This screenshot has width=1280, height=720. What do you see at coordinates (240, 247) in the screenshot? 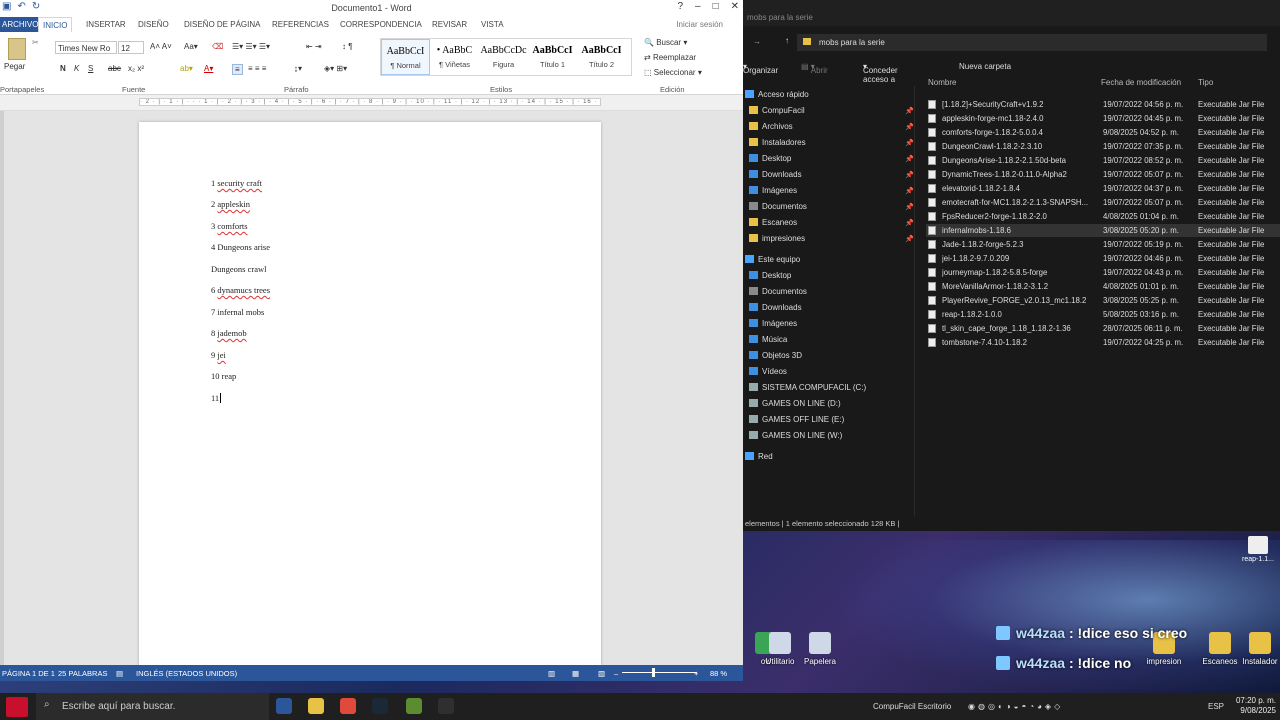
I see `doc-line: 4 Dungeons arise` at bounding box center [240, 247].